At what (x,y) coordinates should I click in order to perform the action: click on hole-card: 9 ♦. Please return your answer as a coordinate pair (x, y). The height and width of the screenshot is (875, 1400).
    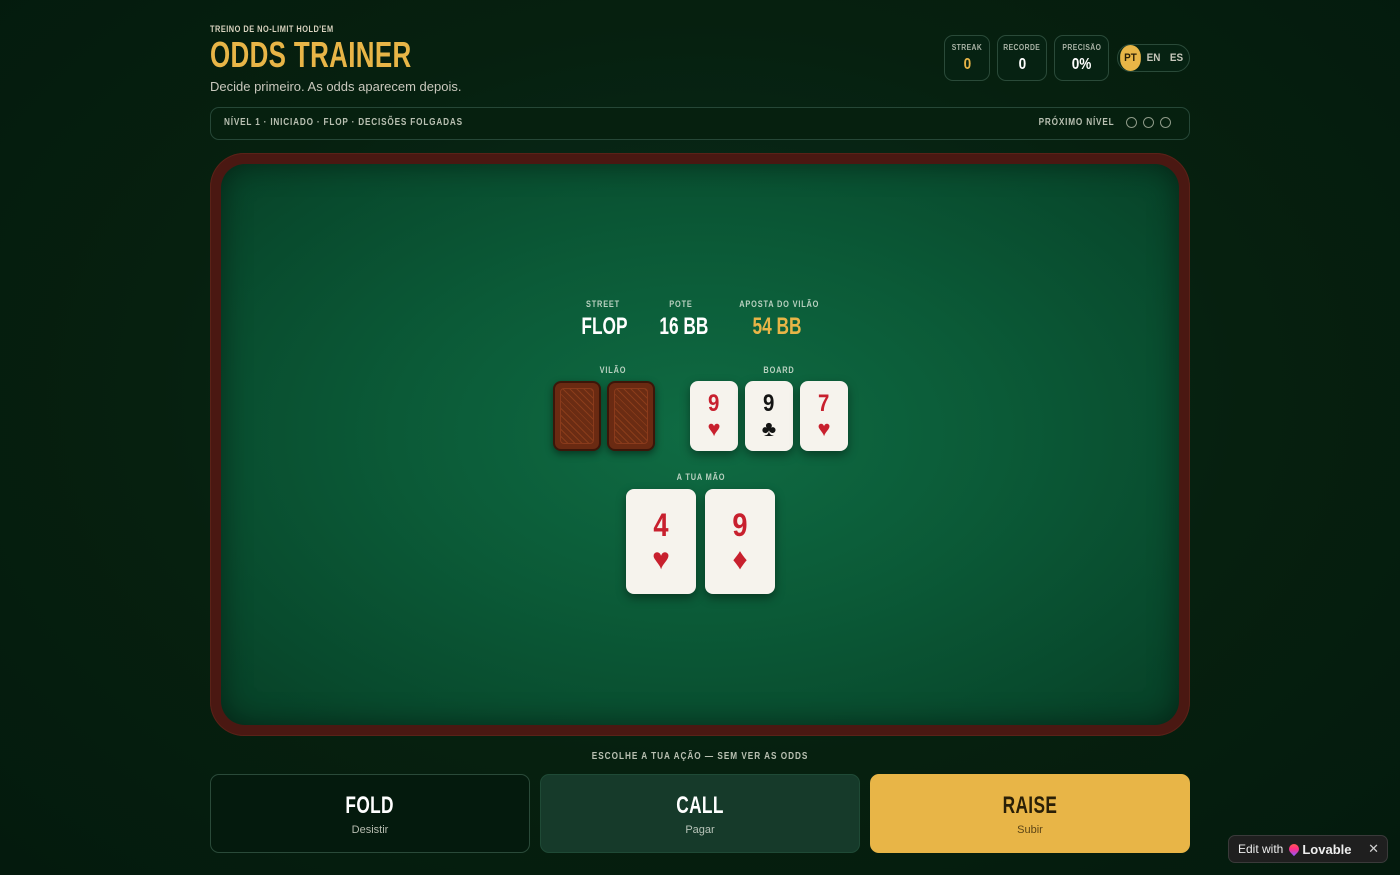
    Looking at the image, I should click on (740, 541).